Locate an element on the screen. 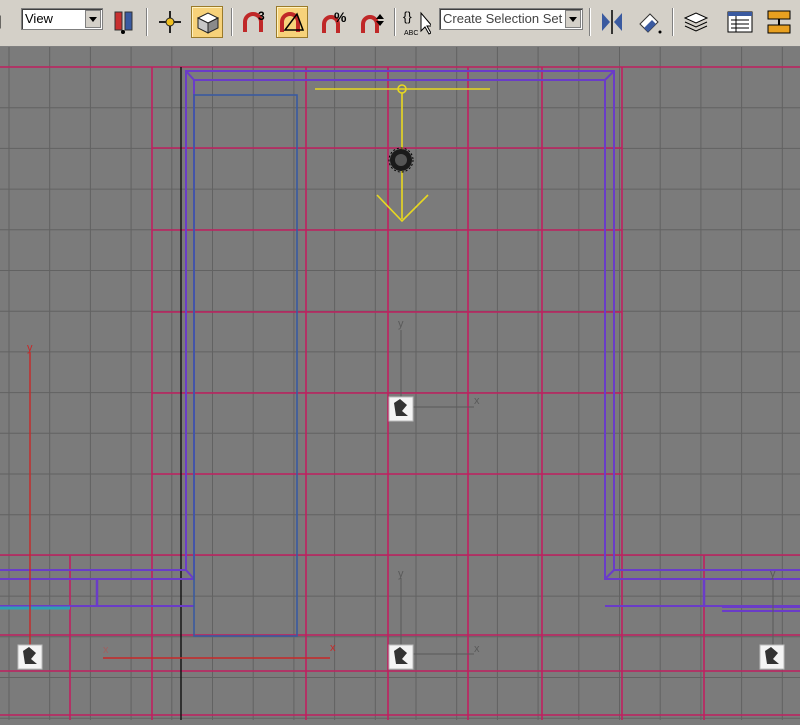 The width and height of the screenshot is (800, 725). gizmo-x-label-faint: x is located at coordinates (106, 650).